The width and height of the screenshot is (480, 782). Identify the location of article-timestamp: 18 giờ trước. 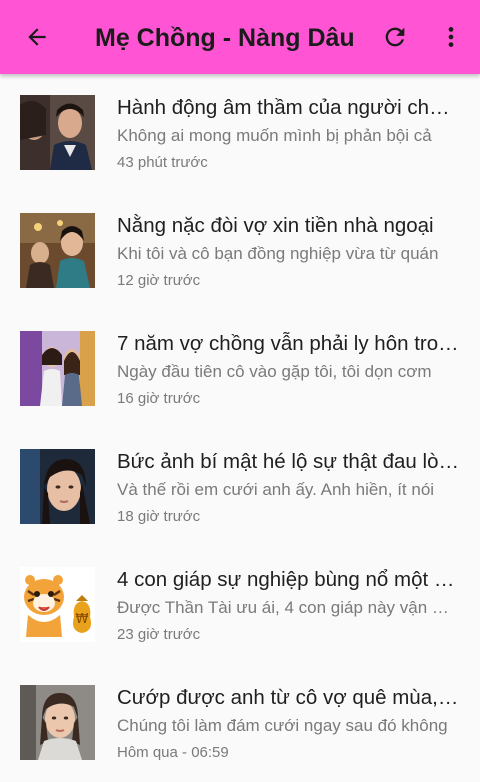
(159, 516).